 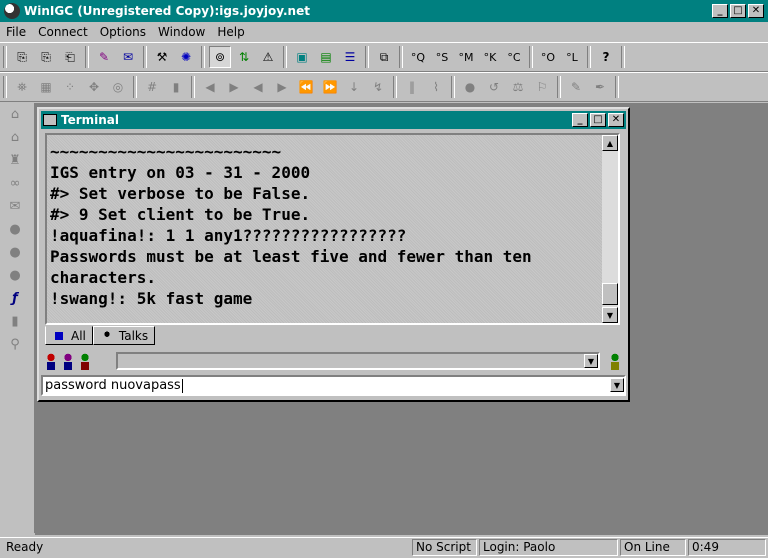 What do you see at coordinates (572, 57) in the screenshot?
I see `look-button: °L` at bounding box center [572, 57].